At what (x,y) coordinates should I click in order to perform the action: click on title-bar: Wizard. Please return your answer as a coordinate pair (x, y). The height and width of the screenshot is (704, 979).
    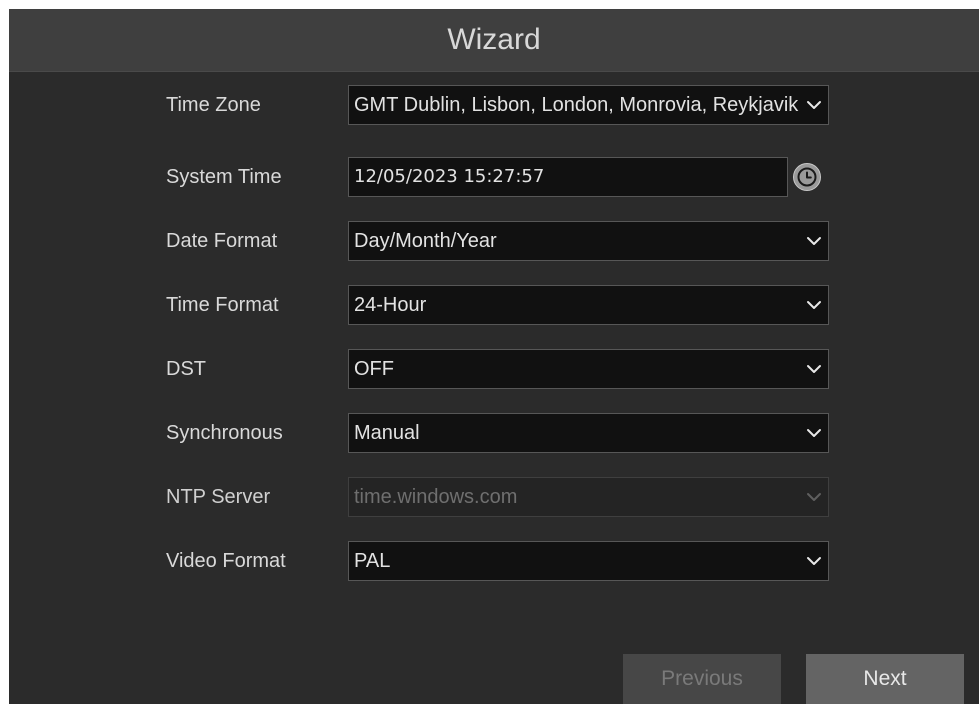
    Looking at the image, I should click on (494, 40).